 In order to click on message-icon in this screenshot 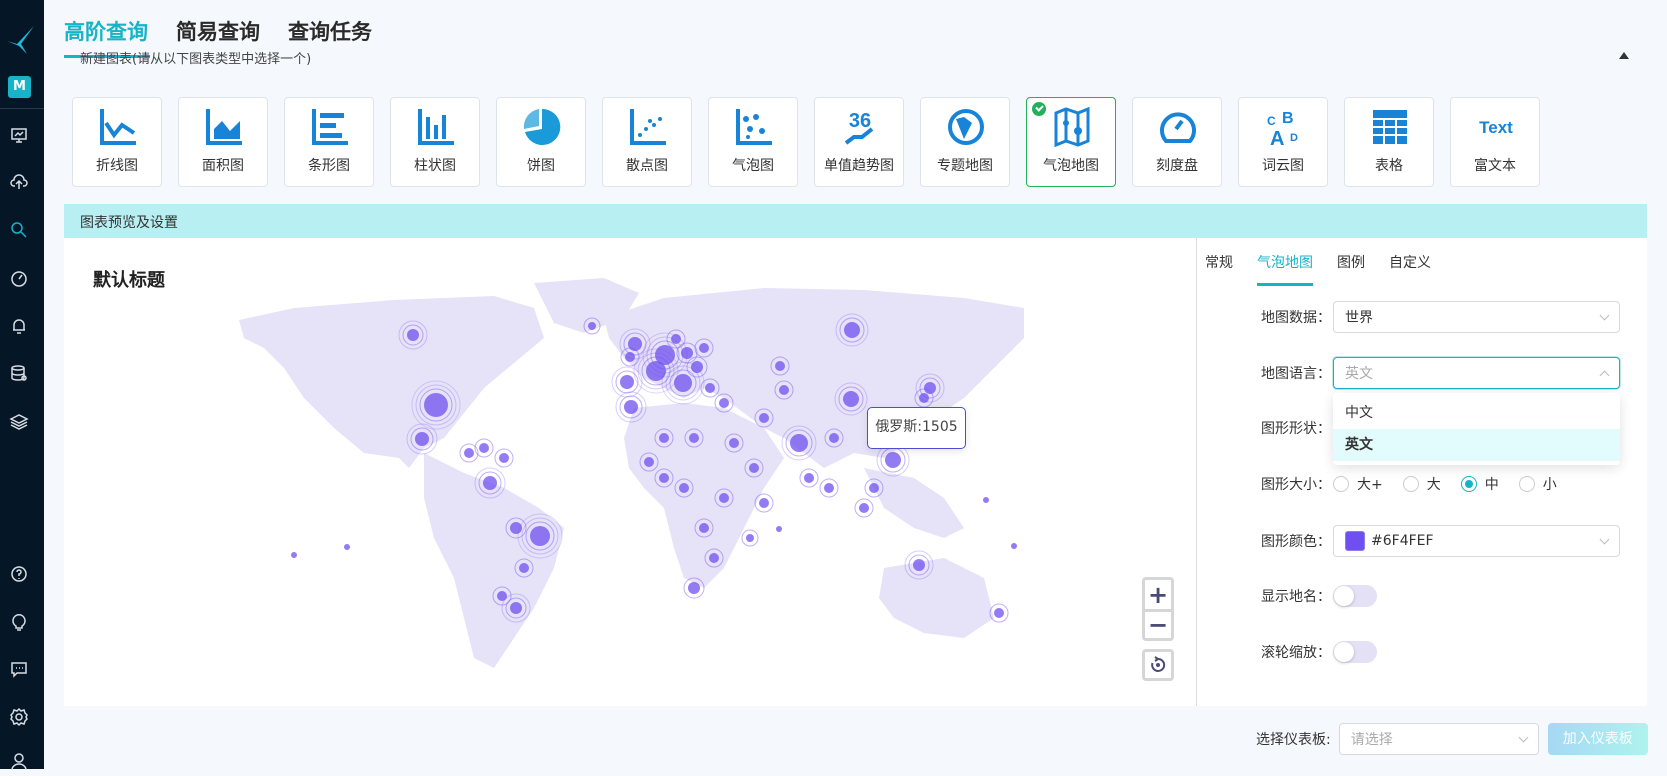, I will do `click(19, 669)`.